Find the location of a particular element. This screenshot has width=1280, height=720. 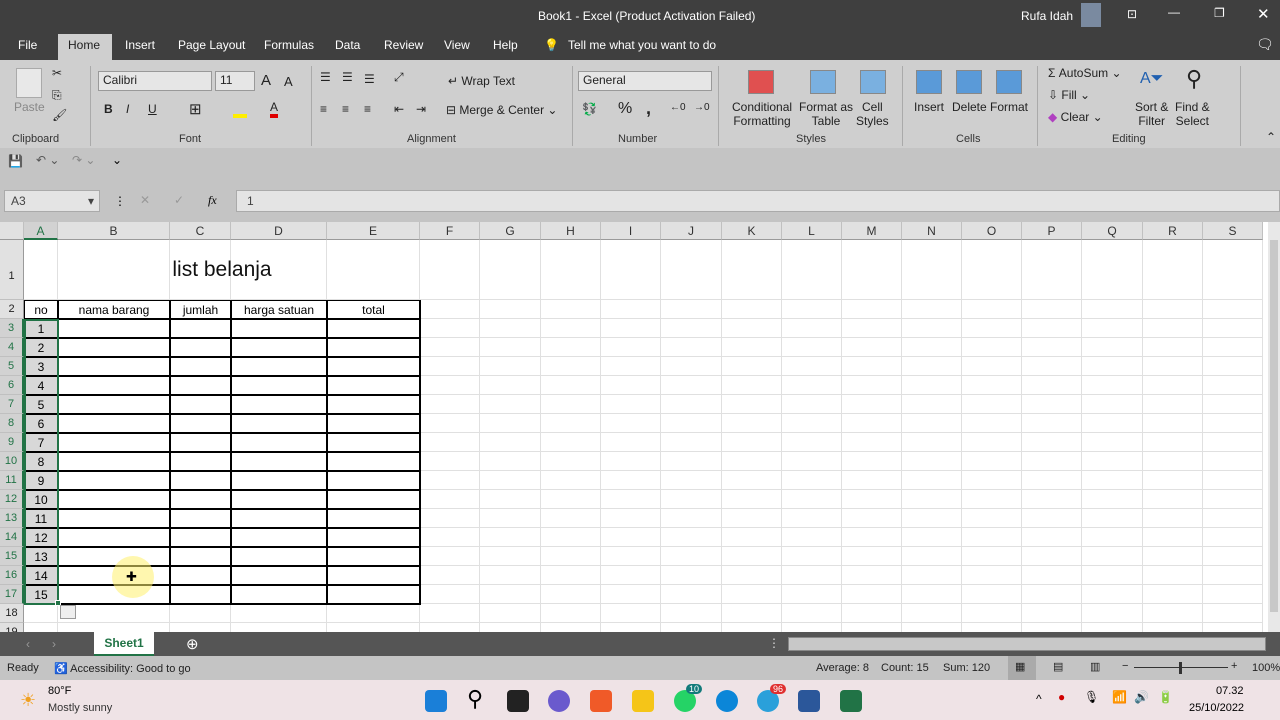

cell-S19 is located at coordinates (1233, 627).